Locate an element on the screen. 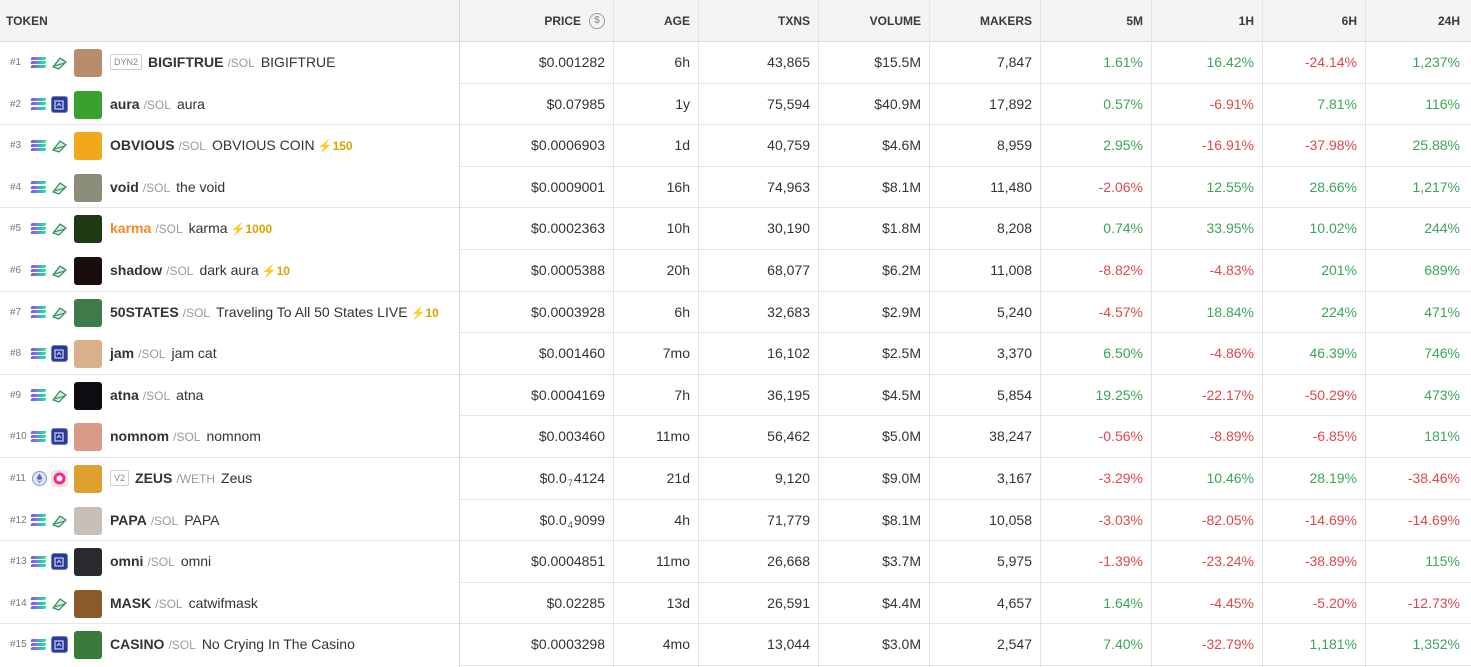 The width and height of the screenshot is (1471, 667). price-digits: 4124 is located at coordinates (589, 478).